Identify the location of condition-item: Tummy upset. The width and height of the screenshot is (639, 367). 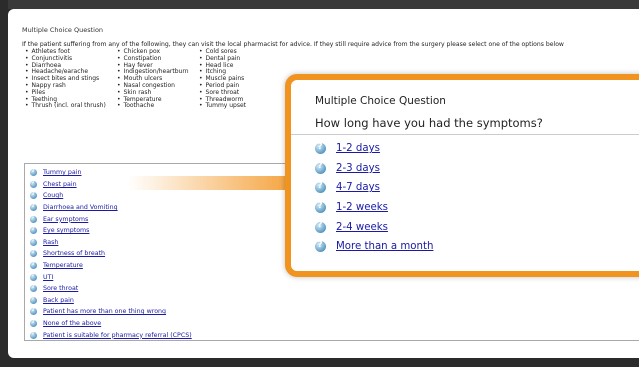
(223, 106).